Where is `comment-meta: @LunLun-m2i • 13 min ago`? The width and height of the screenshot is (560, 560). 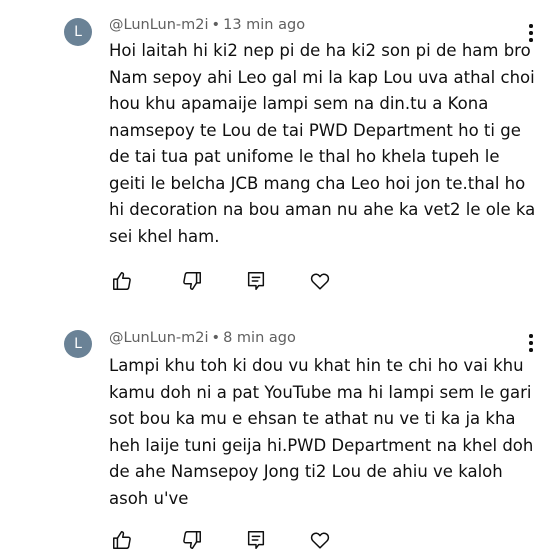 comment-meta: @LunLun-m2i • 13 min ago is located at coordinates (207, 25).